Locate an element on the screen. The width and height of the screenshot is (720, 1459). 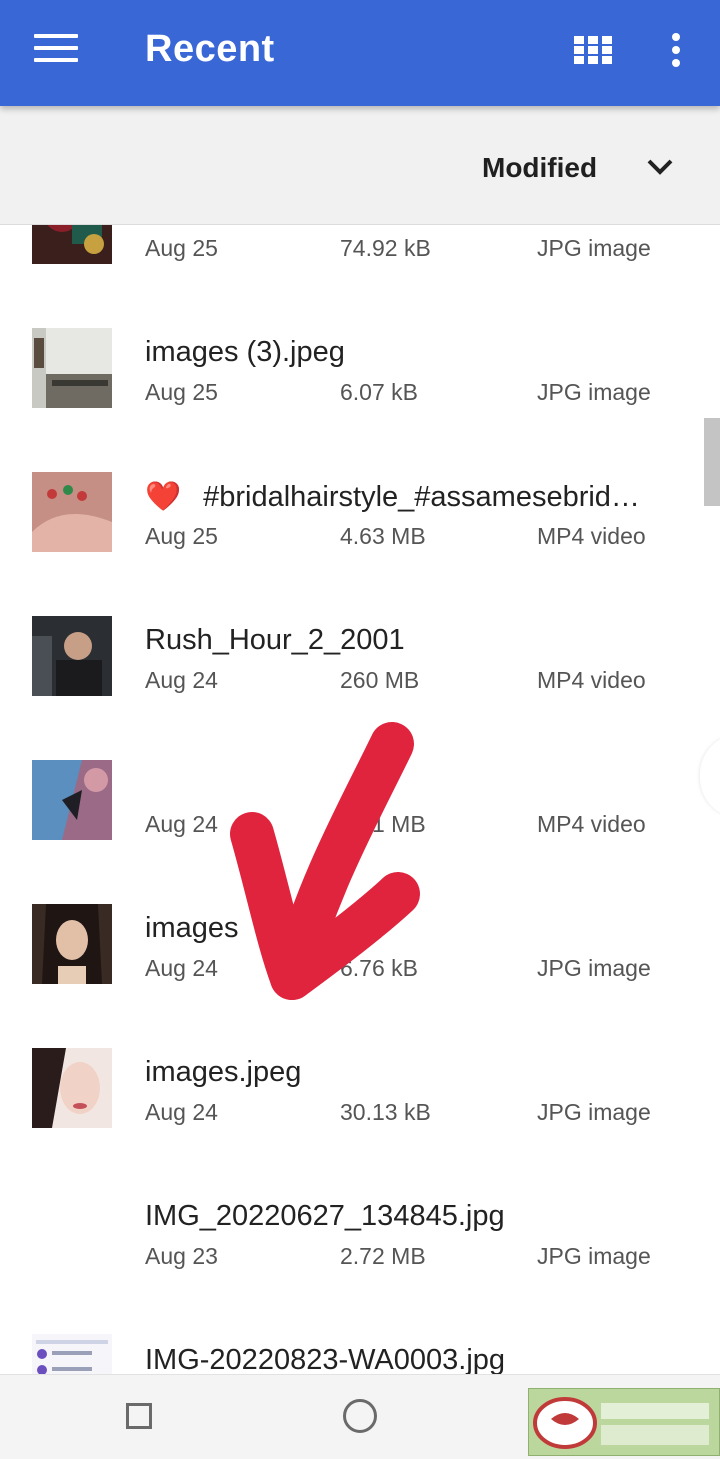
app-bar: Recent is located at coordinates (360, 53).